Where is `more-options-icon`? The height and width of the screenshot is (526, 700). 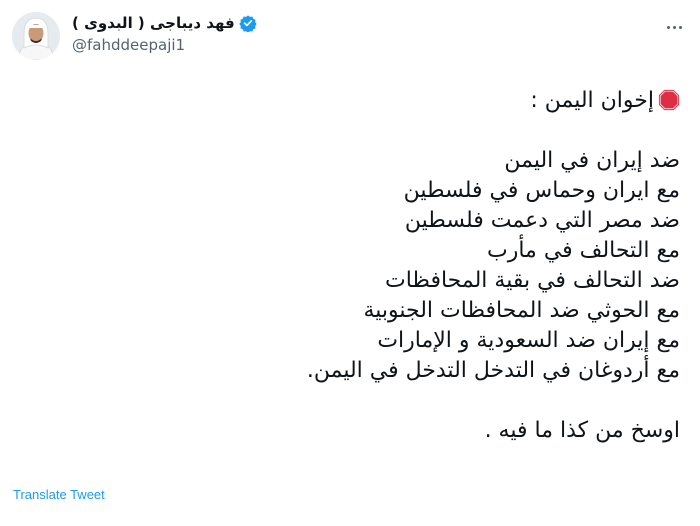
more-options-icon is located at coordinates (674, 27).